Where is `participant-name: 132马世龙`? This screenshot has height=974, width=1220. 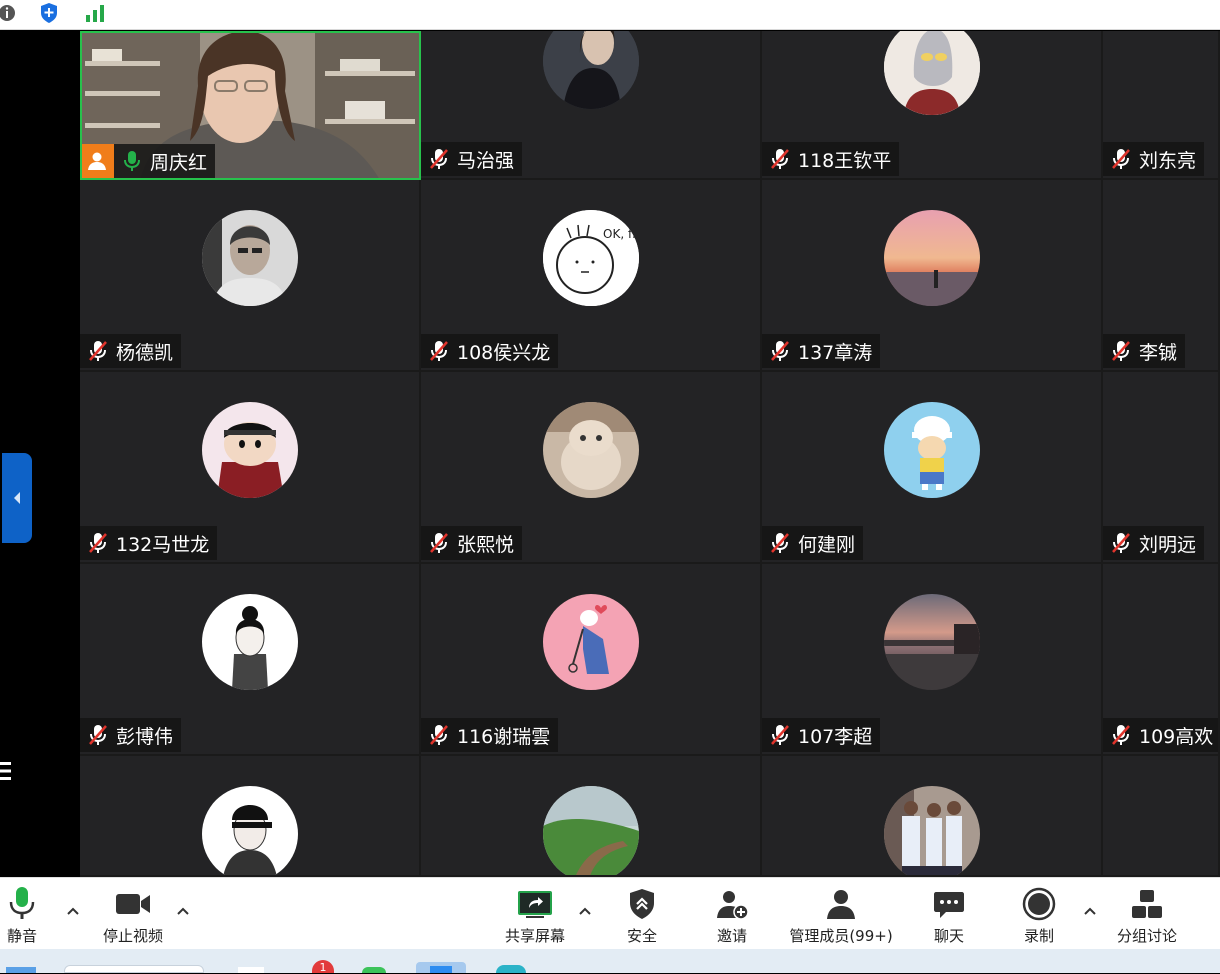 participant-name: 132马世龙 is located at coordinates (163, 544).